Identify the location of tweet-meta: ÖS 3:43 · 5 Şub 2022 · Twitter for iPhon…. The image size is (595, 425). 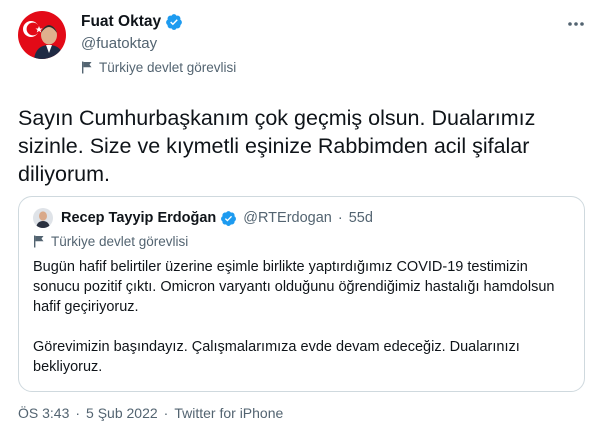
(150, 413).